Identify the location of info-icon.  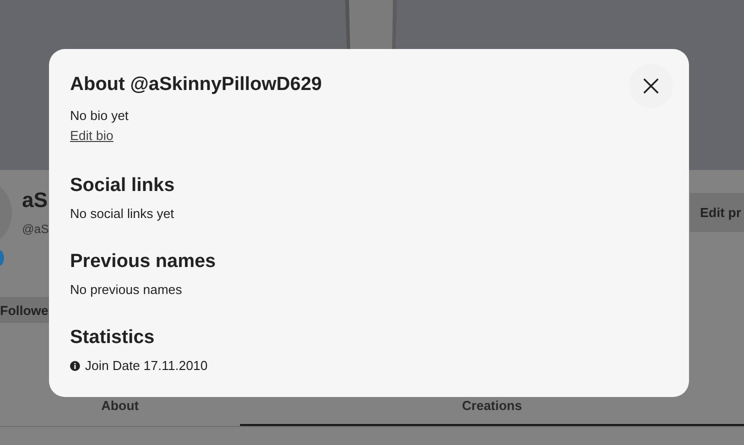
(75, 365).